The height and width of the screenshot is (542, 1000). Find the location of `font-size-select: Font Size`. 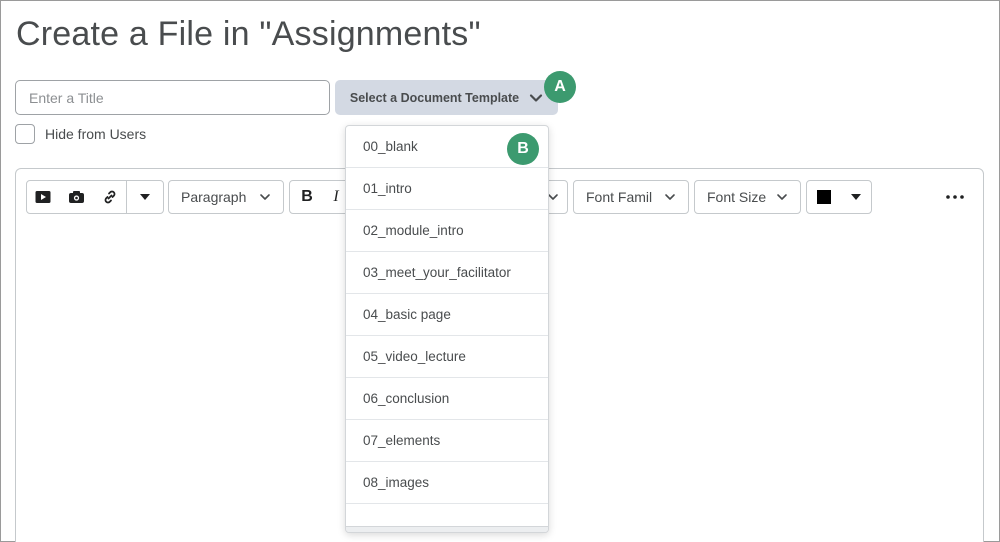

font-size-select: Font Size is located at coordinates (747, 197).